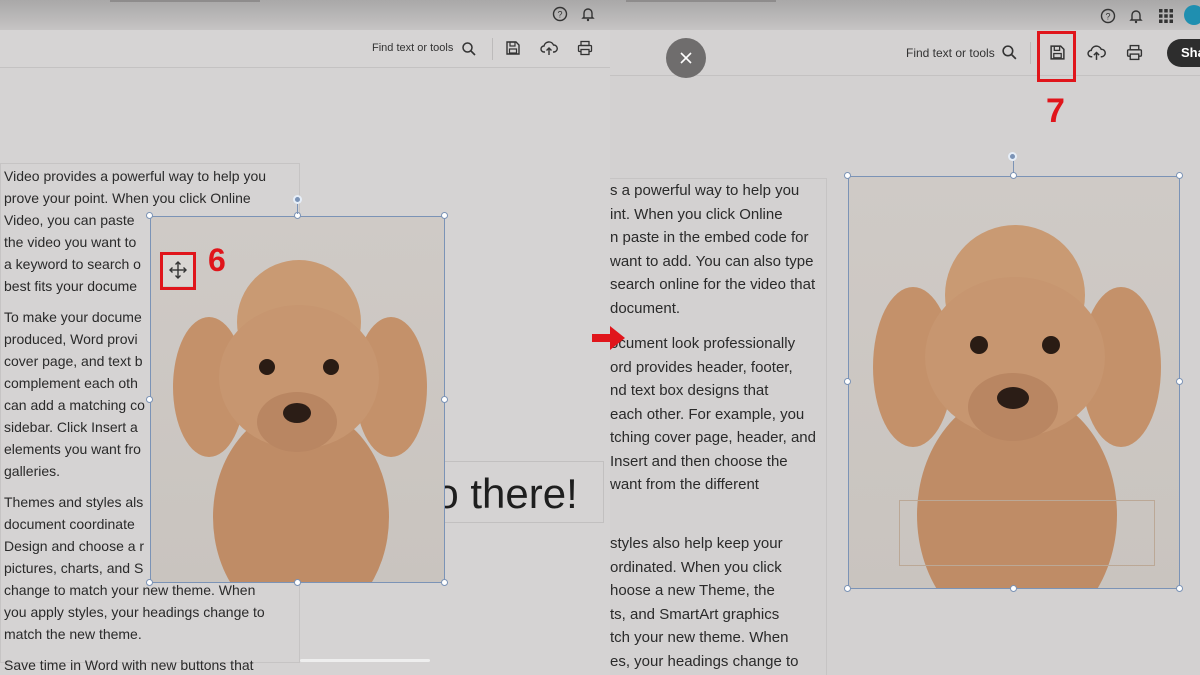  Describe the element at coordinates (696, 214) in the screenshot. I see `text-line: int. When you click Online` at that location.